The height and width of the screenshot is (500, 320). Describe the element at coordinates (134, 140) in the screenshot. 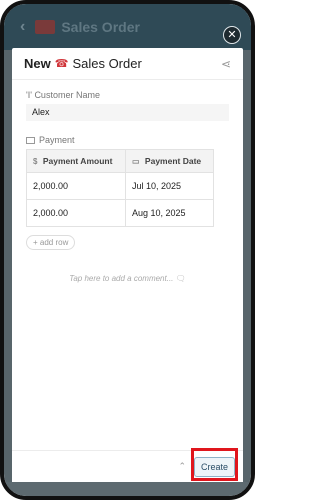

I see `payment-section-label: Payment` at that location.